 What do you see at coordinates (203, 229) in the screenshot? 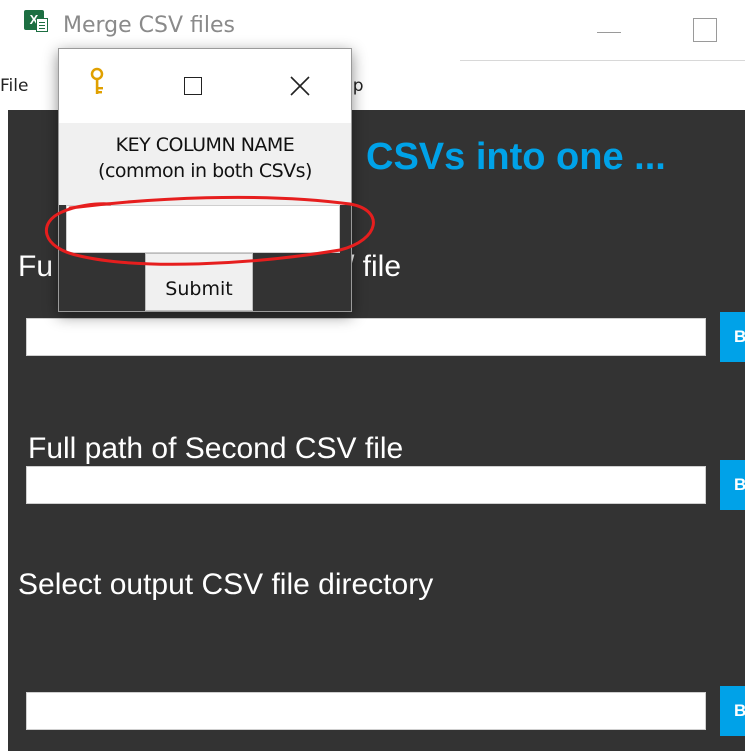
I see `key-column-input` at bounding box center [203, 229].